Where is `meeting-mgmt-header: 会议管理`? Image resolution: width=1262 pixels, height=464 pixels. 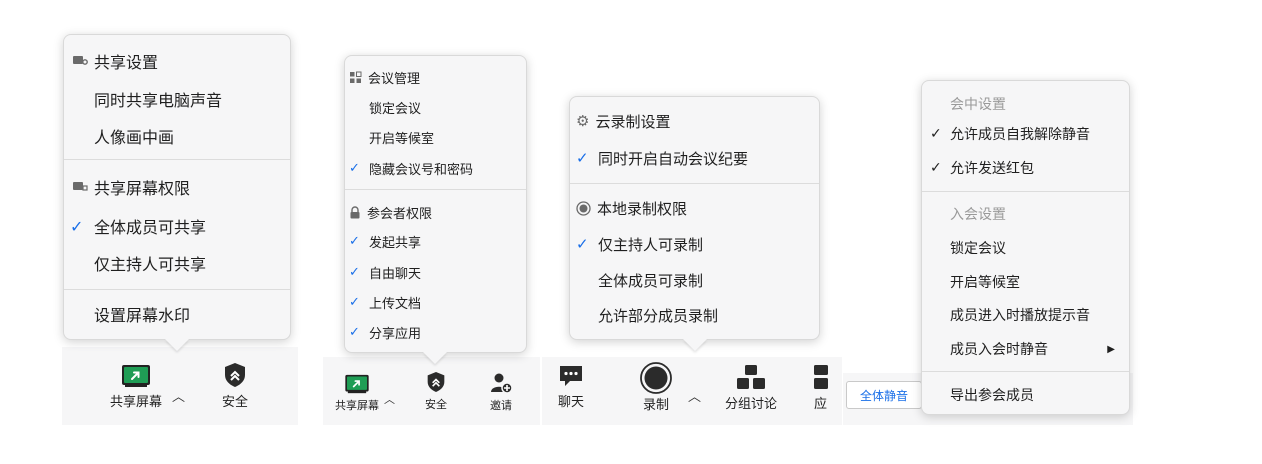 meeting-mgmt-header: 会议管理 is located at coordinates (437, 77).